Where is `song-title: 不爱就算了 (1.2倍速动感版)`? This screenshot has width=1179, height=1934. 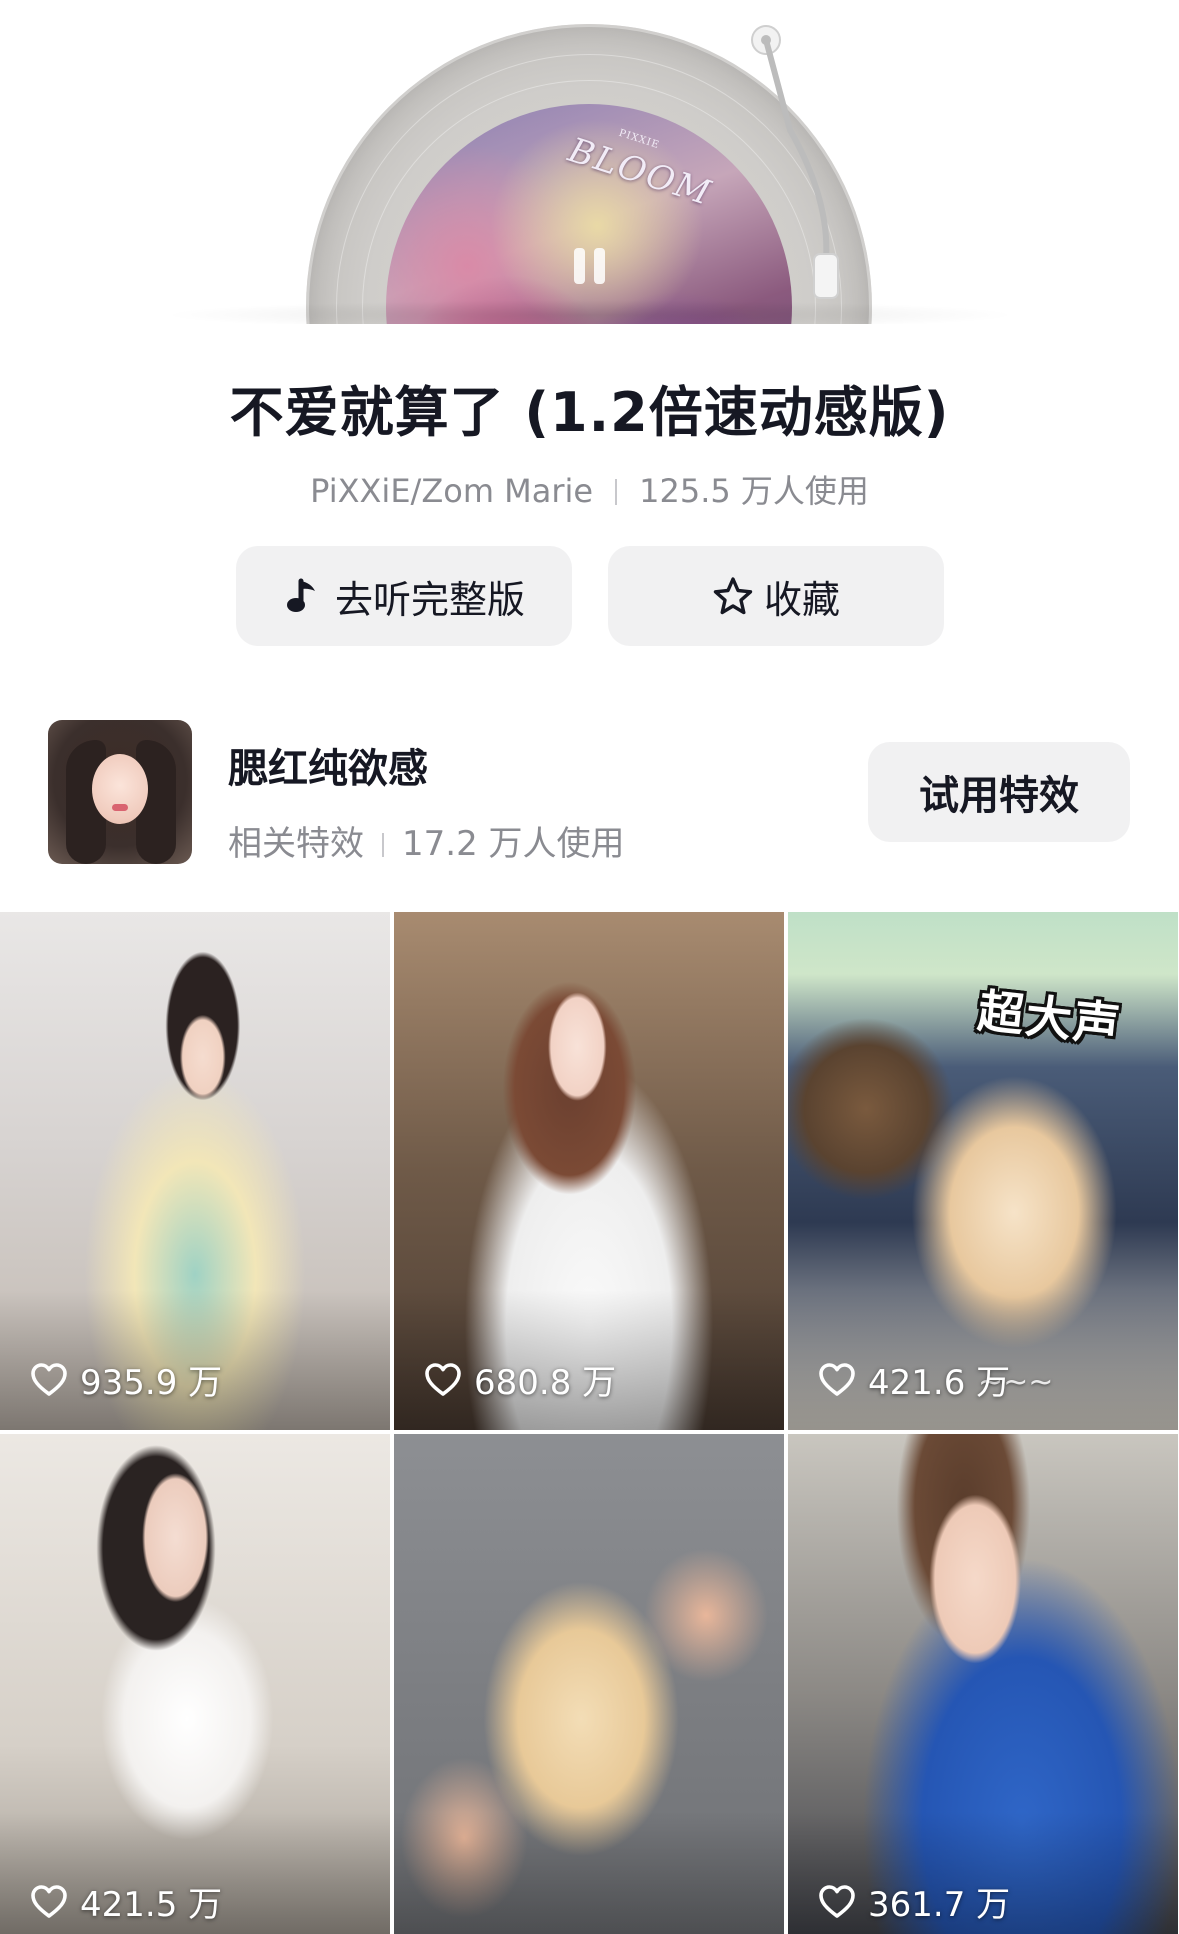
song-title: 不爱就算了 (1.2倍速动感版) is located at coordinates (589, 412).